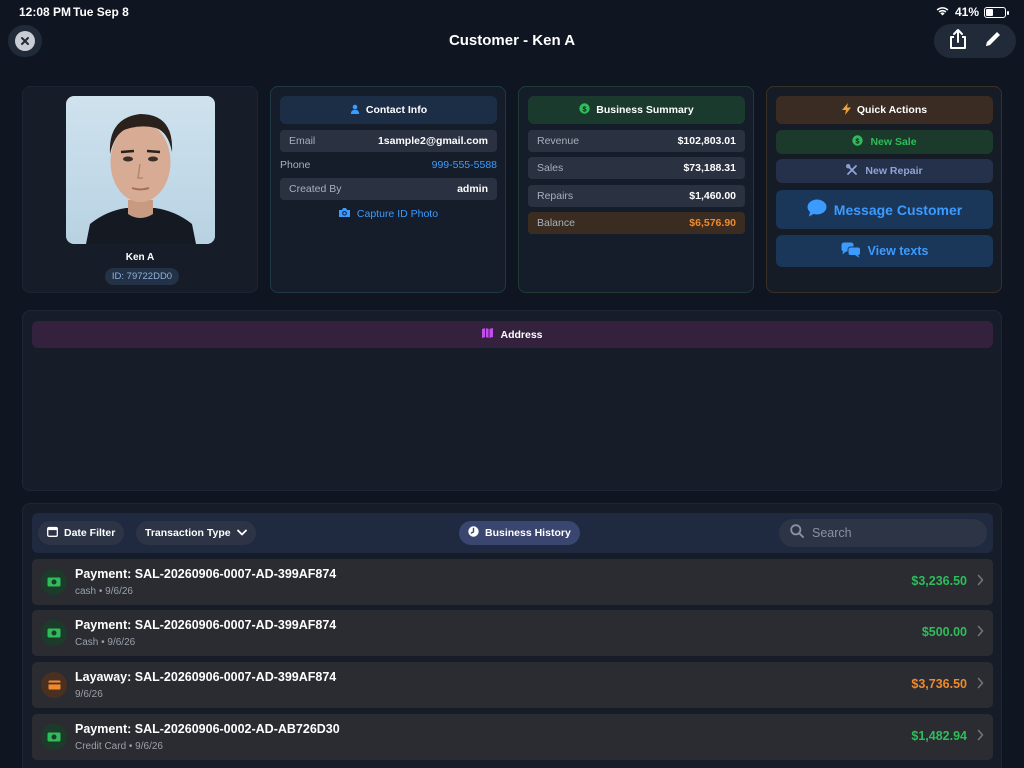 Image resolution: width=1024 pixels, height=768 pixels. I want to click on status-bar: 12:08 PM Tue Sep 8 41%, so click(512, 12).